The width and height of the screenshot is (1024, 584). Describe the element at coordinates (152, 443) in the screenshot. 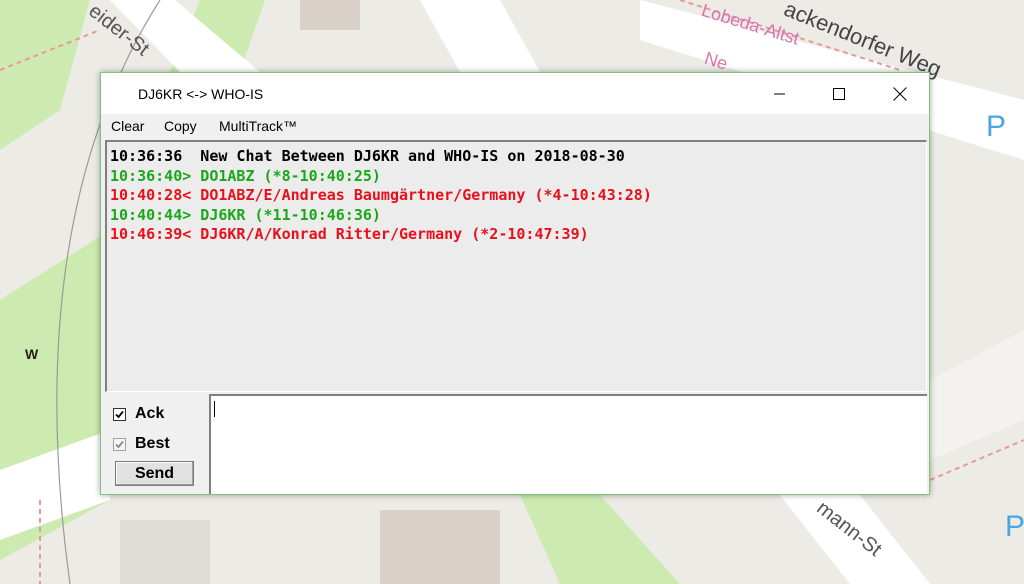

I see `best-label: Best` at that location.